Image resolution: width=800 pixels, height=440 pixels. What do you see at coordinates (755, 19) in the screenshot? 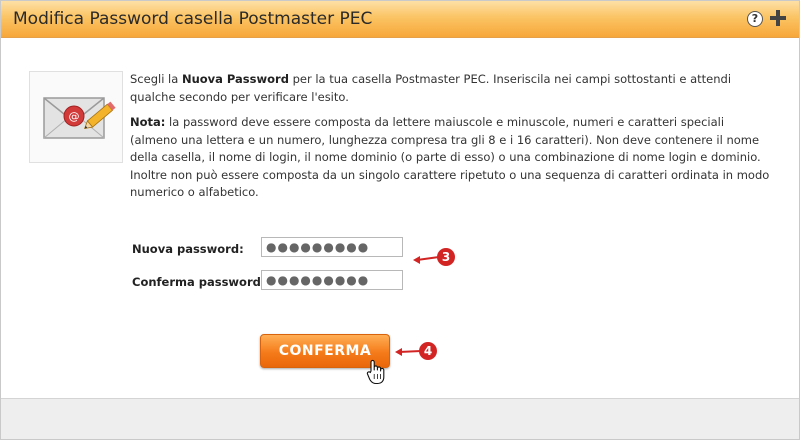
I see `help-icon: ?` at bounding box center [755, 19].